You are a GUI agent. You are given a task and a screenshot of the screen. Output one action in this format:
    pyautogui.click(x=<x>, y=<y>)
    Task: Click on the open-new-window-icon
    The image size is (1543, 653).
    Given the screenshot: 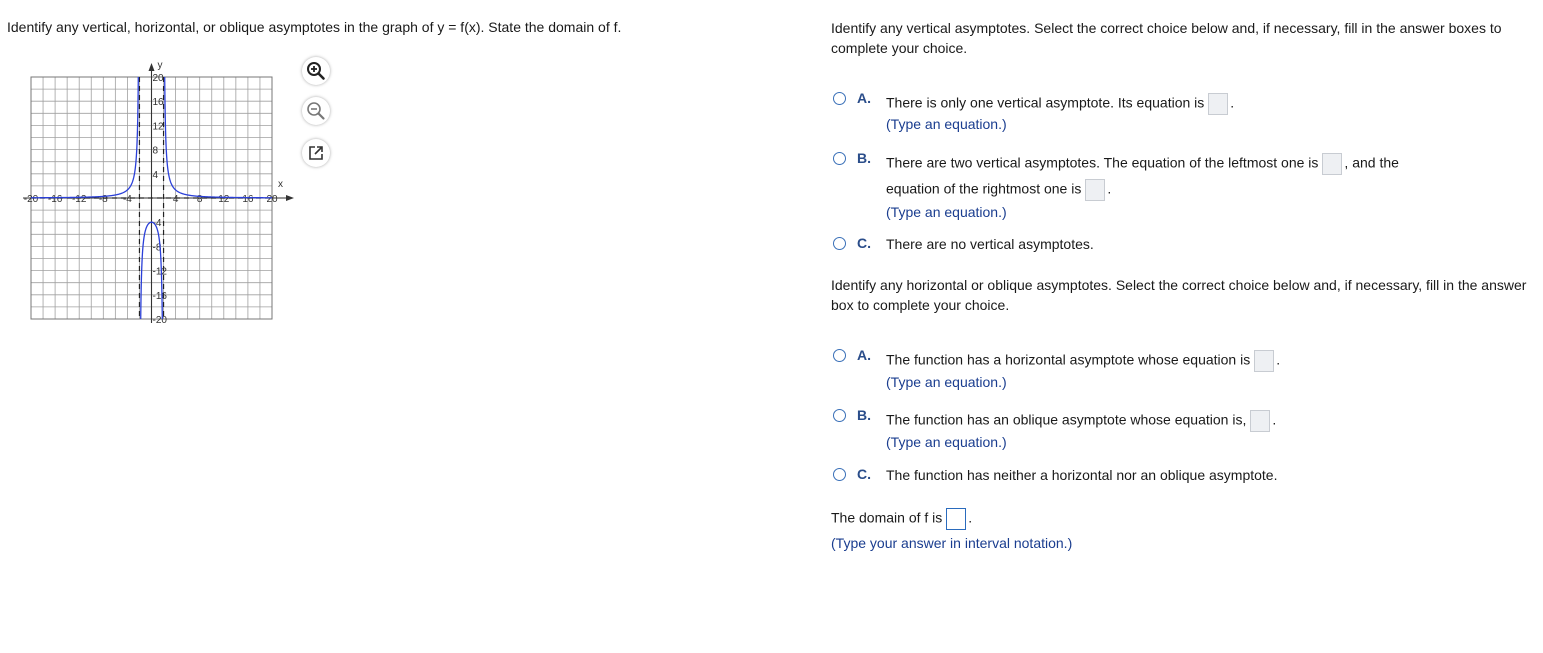 What is the action you would take?
    pyautogui.click(x=316, y=153)
    